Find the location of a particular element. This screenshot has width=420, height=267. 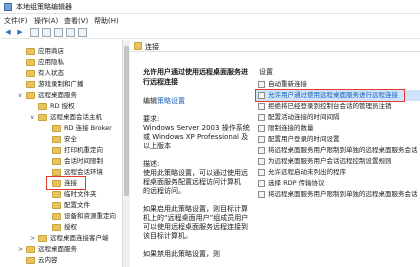

menu-bar: 文件(F) 操作(A) 查看(V) 帮助(H) is located at coordinates (210, 20).